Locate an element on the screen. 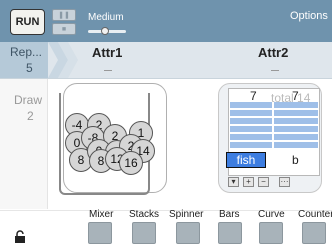 This screenshot has width=332, height=249. run-button: RUN is located at coordinates (27, 22).